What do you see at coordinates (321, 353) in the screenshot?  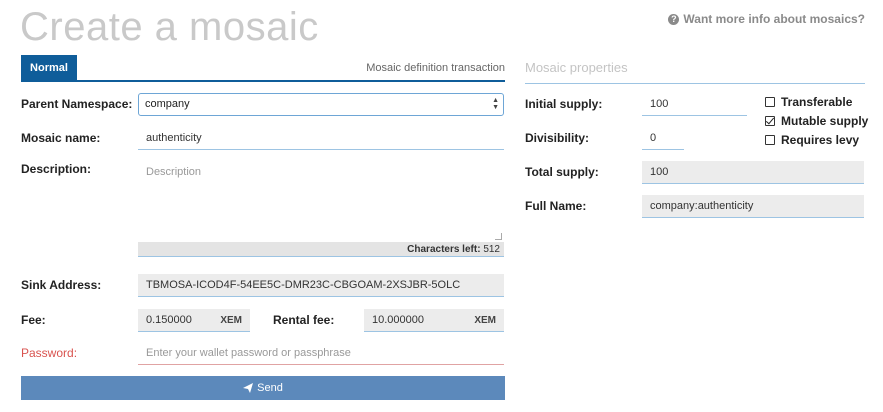 I see `password-input: Enter your wallet password or passphrase` at bounding box center [321, 353].